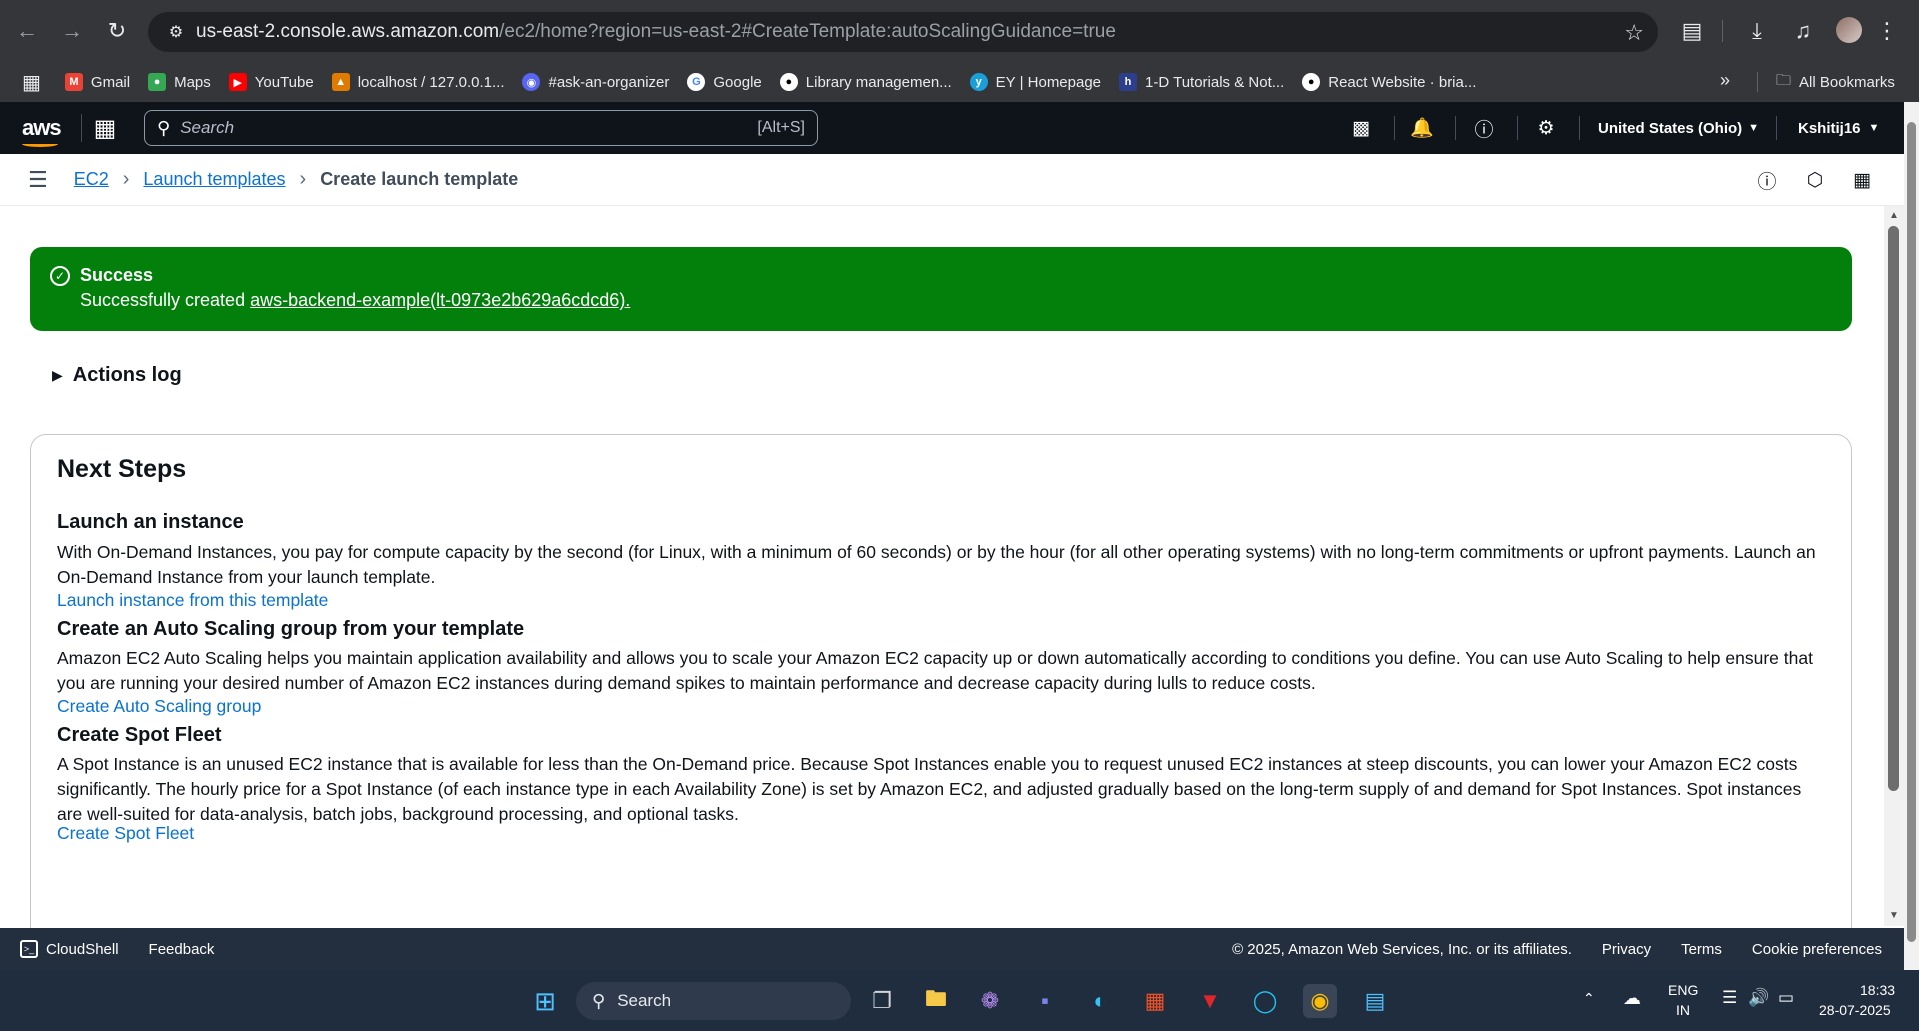 The width and height of the screenshot is (1919, 1031). What do you see at coordinates (91, 179) in the screenshot?
I see `breadcrumb-ec2: EC2` at bounding box center [91, 179].